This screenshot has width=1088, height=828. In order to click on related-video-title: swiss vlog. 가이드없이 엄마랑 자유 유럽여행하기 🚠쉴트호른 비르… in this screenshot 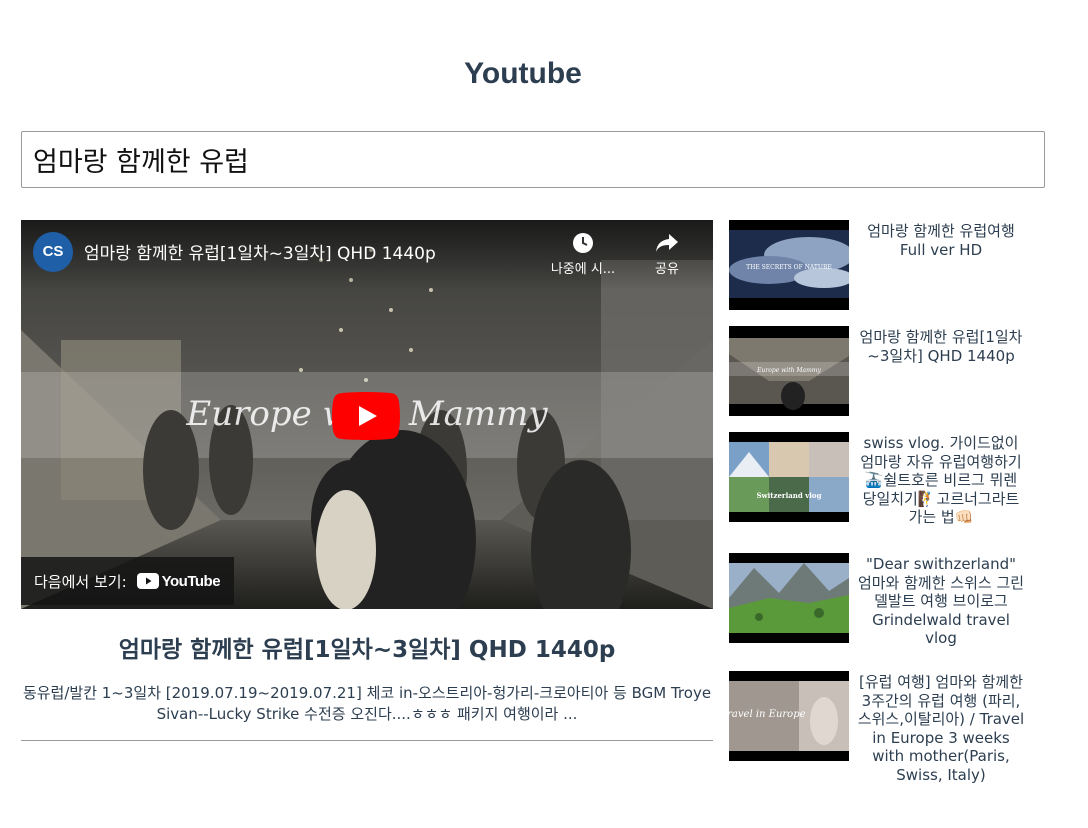, I will do `click(941, 480)`.